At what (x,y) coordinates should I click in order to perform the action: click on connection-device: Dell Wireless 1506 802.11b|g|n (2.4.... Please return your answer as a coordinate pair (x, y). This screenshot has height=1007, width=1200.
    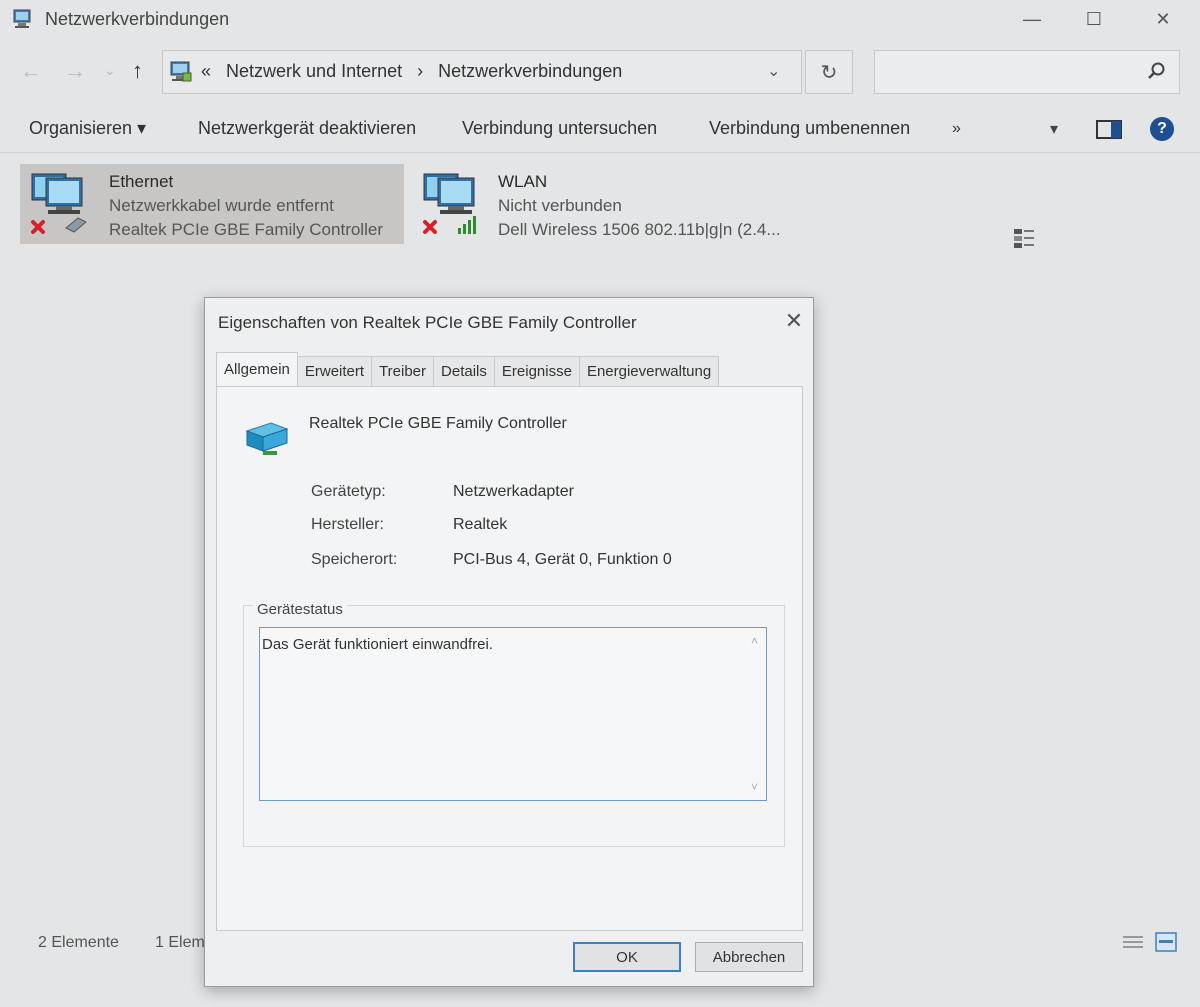
    Looking at the image, I should click on (639, 229).